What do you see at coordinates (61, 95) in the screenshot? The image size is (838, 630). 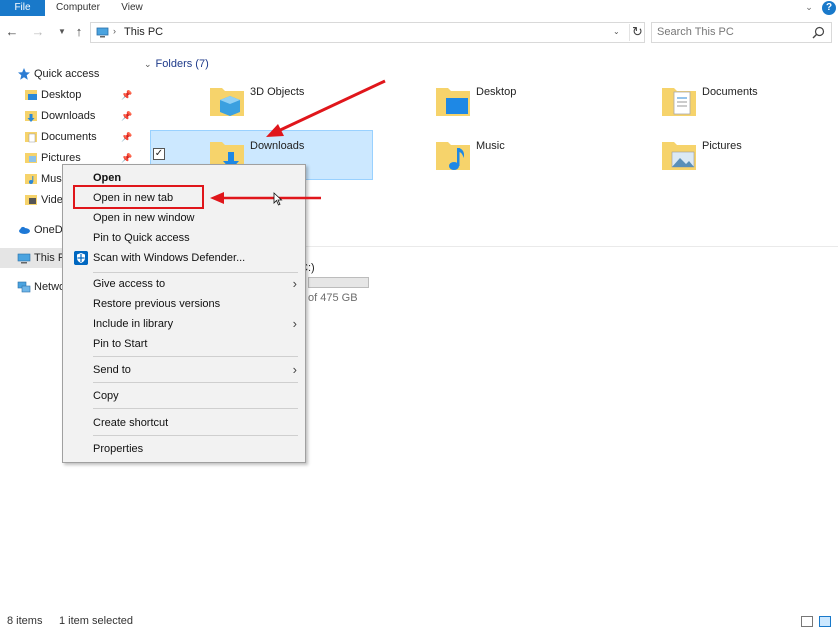 I see `nav-item-label: Desktop` at bounding box center [61, 95].